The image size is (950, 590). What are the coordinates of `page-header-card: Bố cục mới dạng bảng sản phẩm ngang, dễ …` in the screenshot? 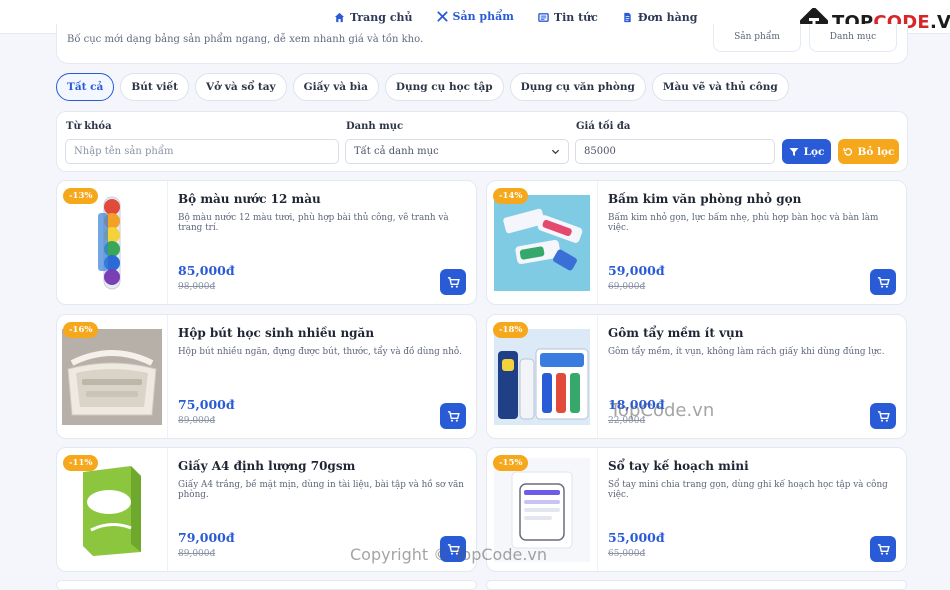 It's located at (482, 44).